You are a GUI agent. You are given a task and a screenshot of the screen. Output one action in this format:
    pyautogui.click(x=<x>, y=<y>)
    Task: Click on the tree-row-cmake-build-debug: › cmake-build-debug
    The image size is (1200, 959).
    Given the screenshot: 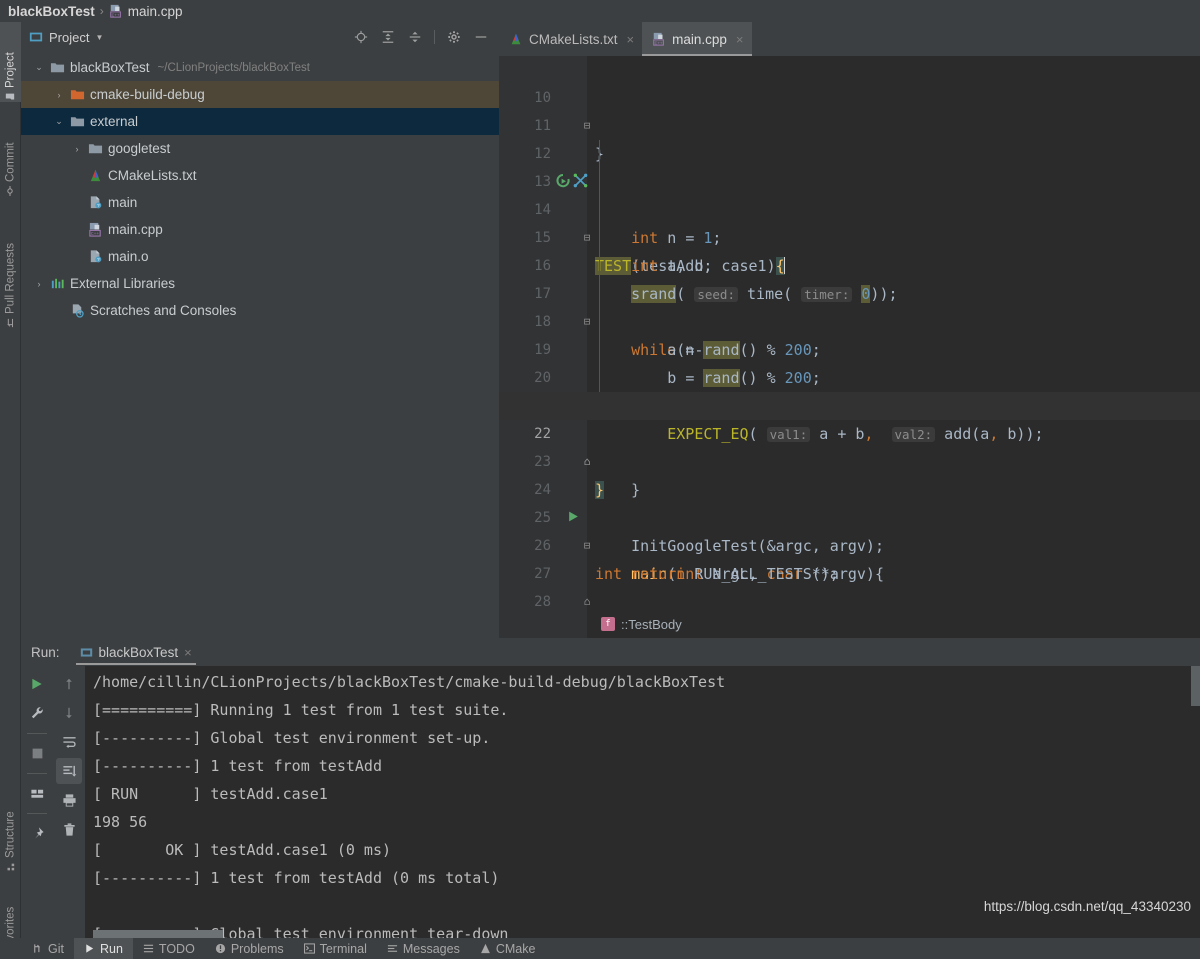 What is the action you would take?
    pyautogui.click(x=260, y=94)
    